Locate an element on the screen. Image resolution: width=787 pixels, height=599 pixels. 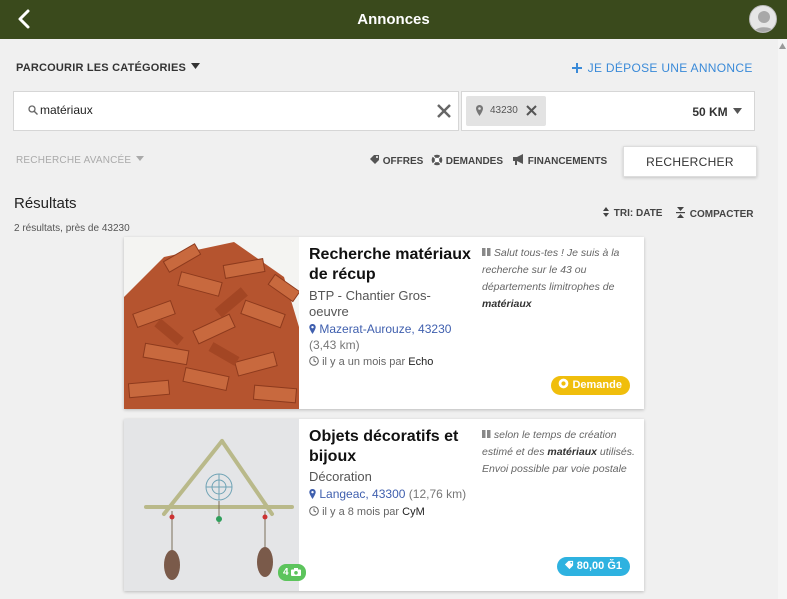
sort-icon is located at coordinates (606, 212).